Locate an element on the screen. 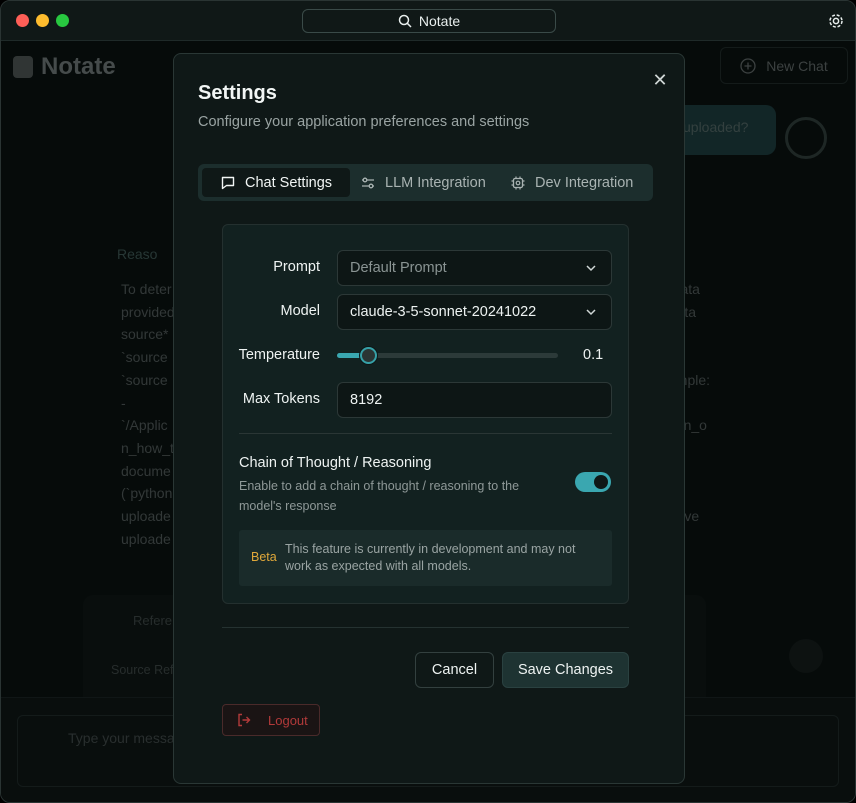 This screenshot has width=856, height=803. cot-toggle is located at coordinates (593, 482).